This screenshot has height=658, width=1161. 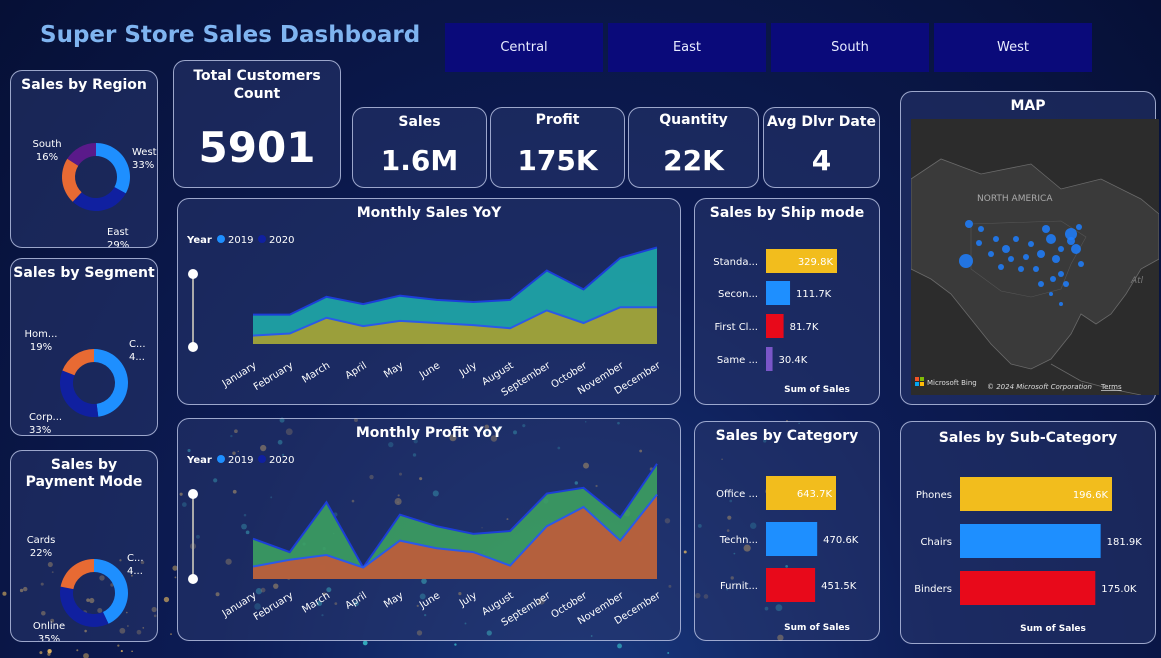 I want to click on x-tick-label: July, so click(x=468, y=369).